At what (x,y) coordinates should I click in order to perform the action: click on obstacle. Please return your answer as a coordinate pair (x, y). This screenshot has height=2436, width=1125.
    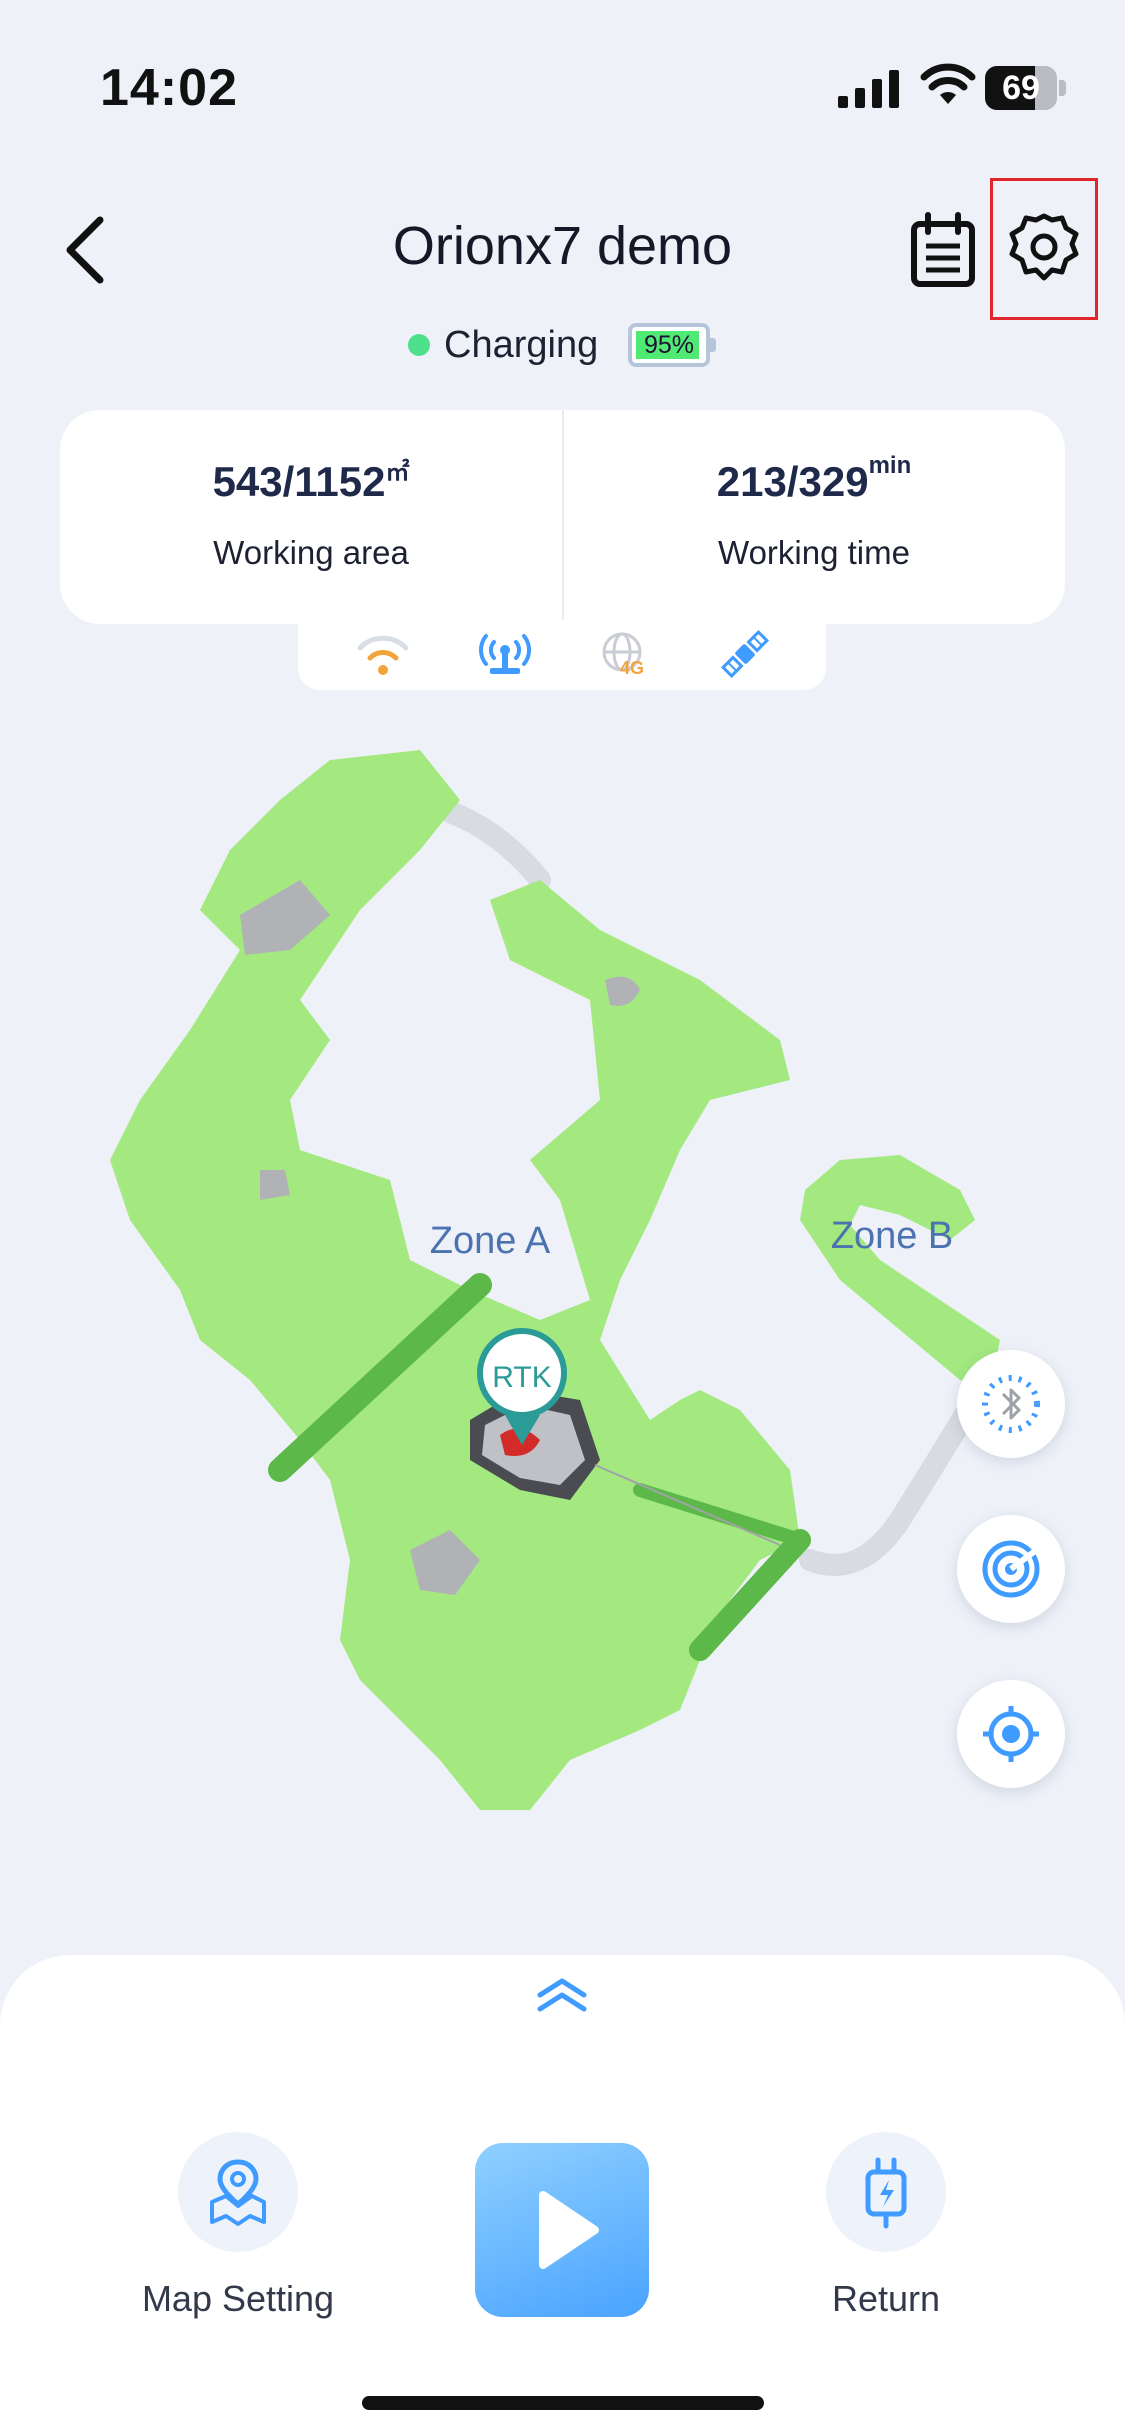
    Looking at the image, I should click on (275, 1185).